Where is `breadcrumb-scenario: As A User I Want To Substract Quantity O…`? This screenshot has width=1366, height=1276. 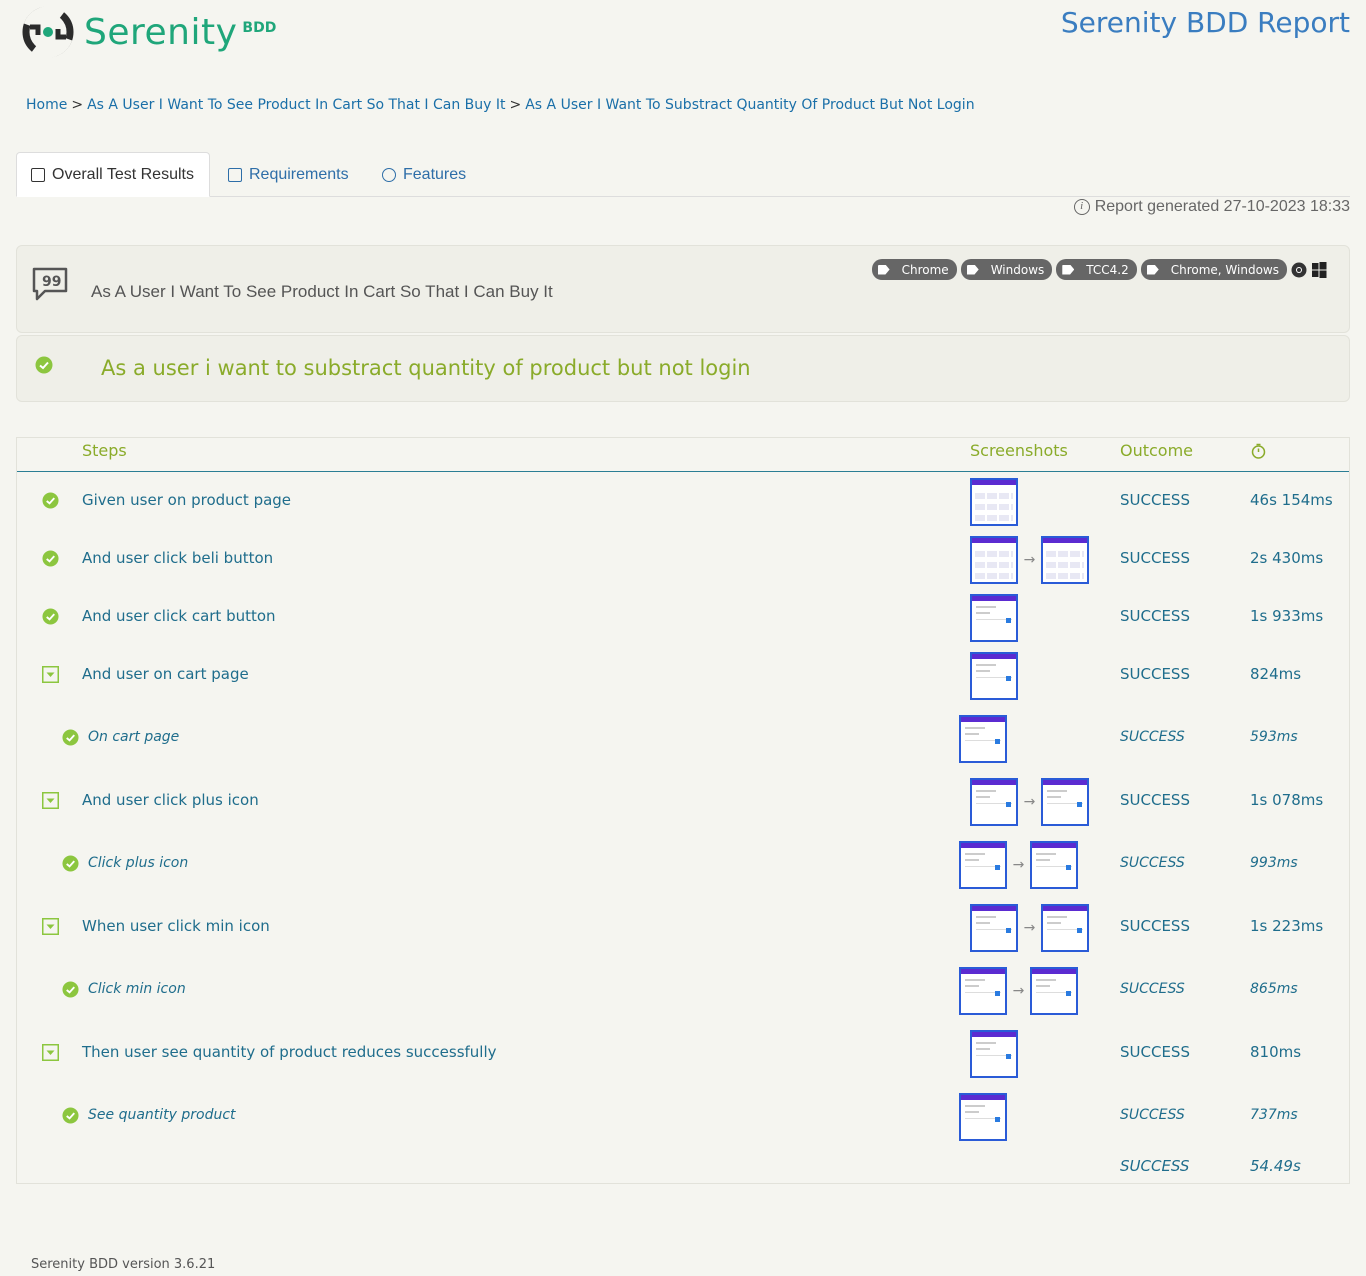 breadcrumb-scenario: As A User I Want To Substract Quantity O… is located at coordinates (749, 105).